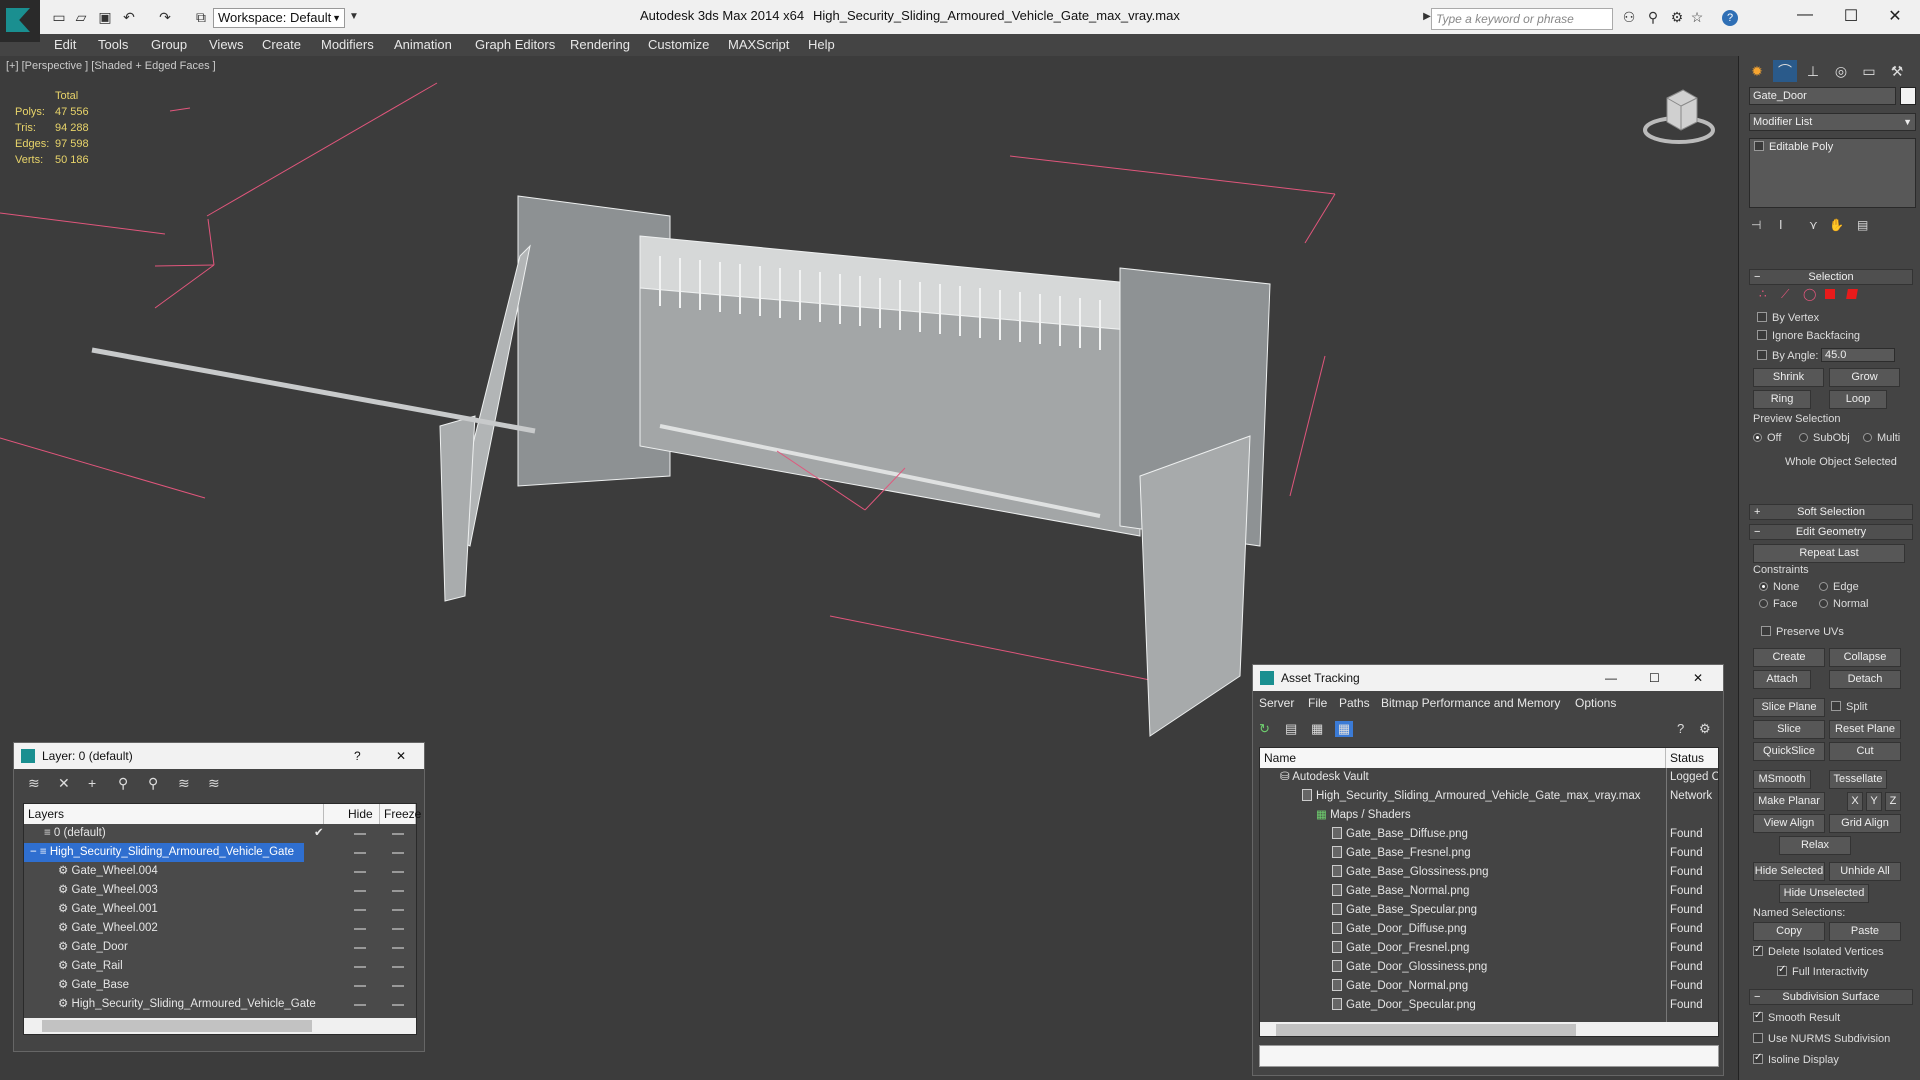 The image size is (1920, 1080). I want to click on quickslice-button: QuickSlice, so click(1789, 751).